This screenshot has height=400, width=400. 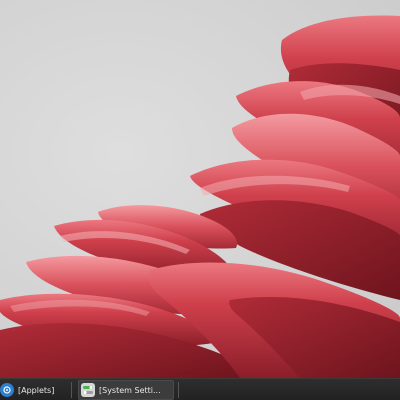 What do you see at coordinates (36, 390) in the screenshot?
I see `task-label-applets: [Applets]` at bounding box center [36, 390].